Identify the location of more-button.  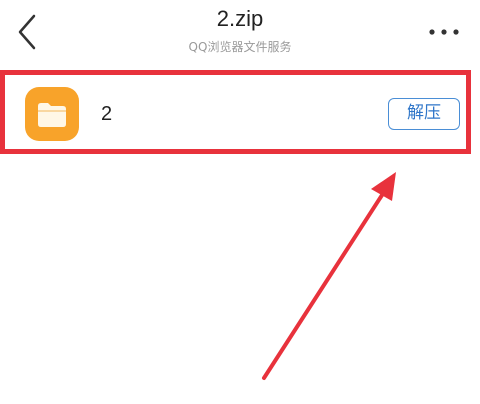
(444, 32).